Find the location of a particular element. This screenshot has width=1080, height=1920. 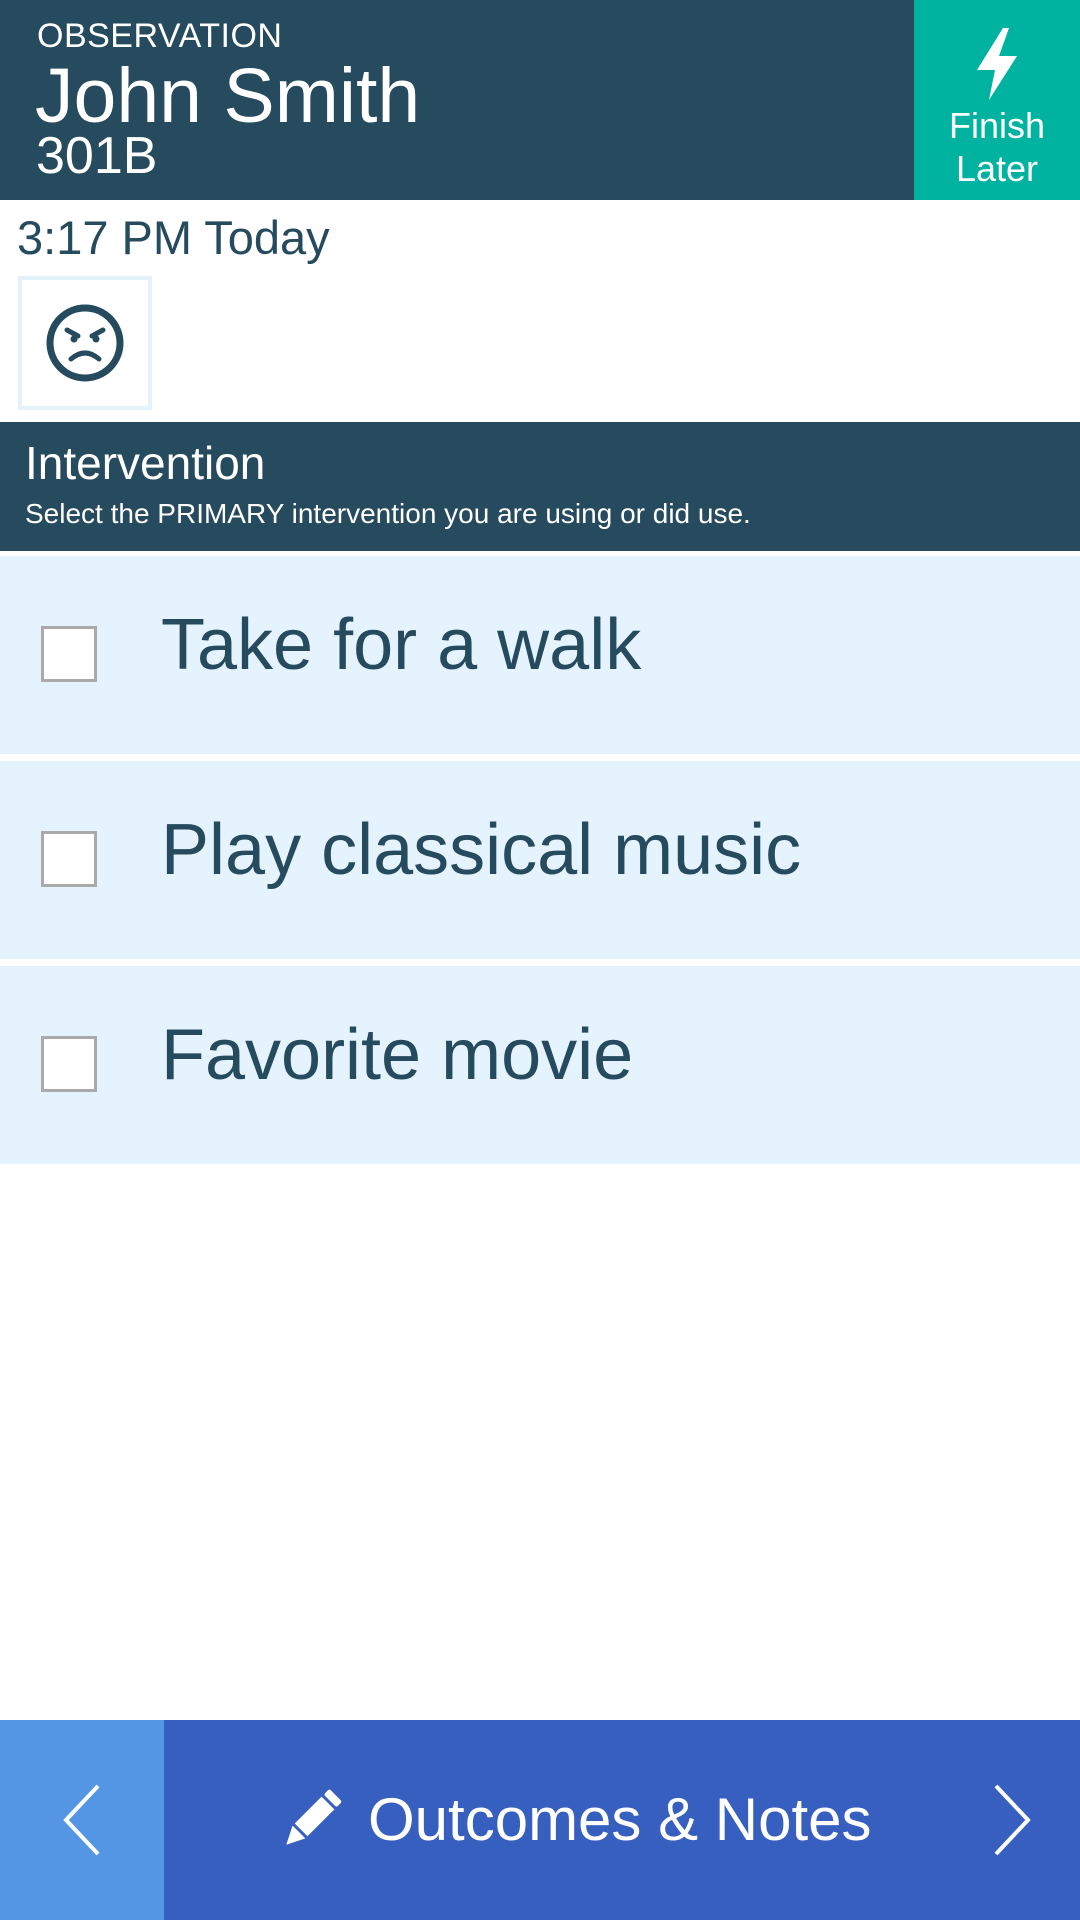

option-play-classical-music: Play classical music is located at coordinates (540, 860).